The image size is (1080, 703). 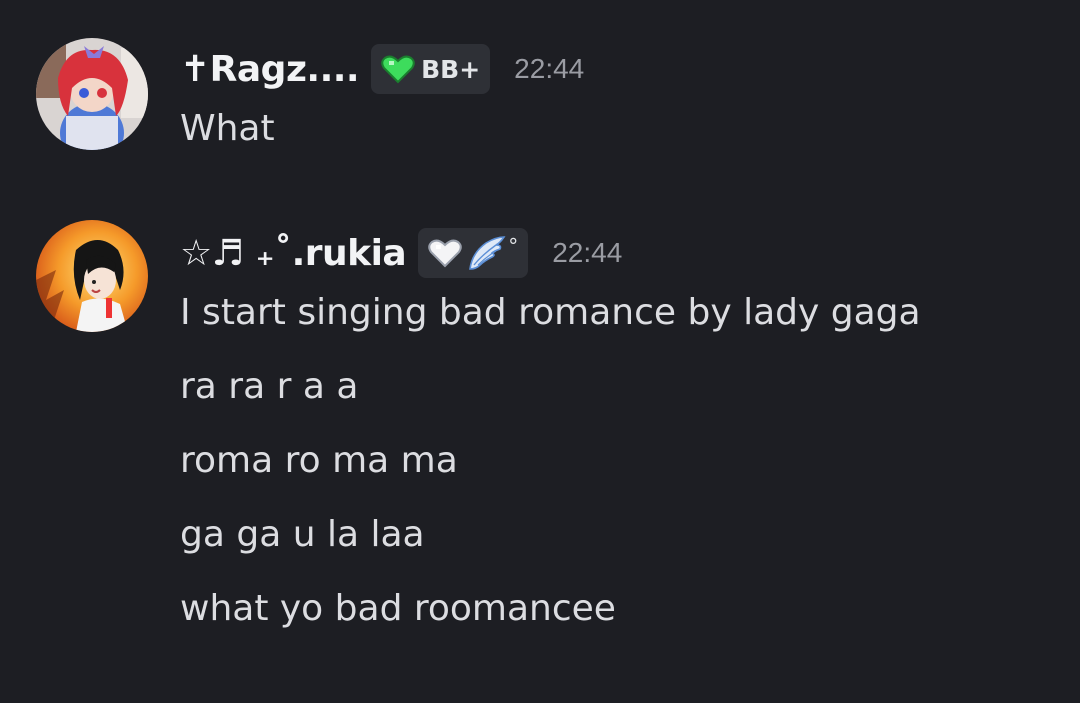 I want to click on message-text: What, so click(x=227, y=128).